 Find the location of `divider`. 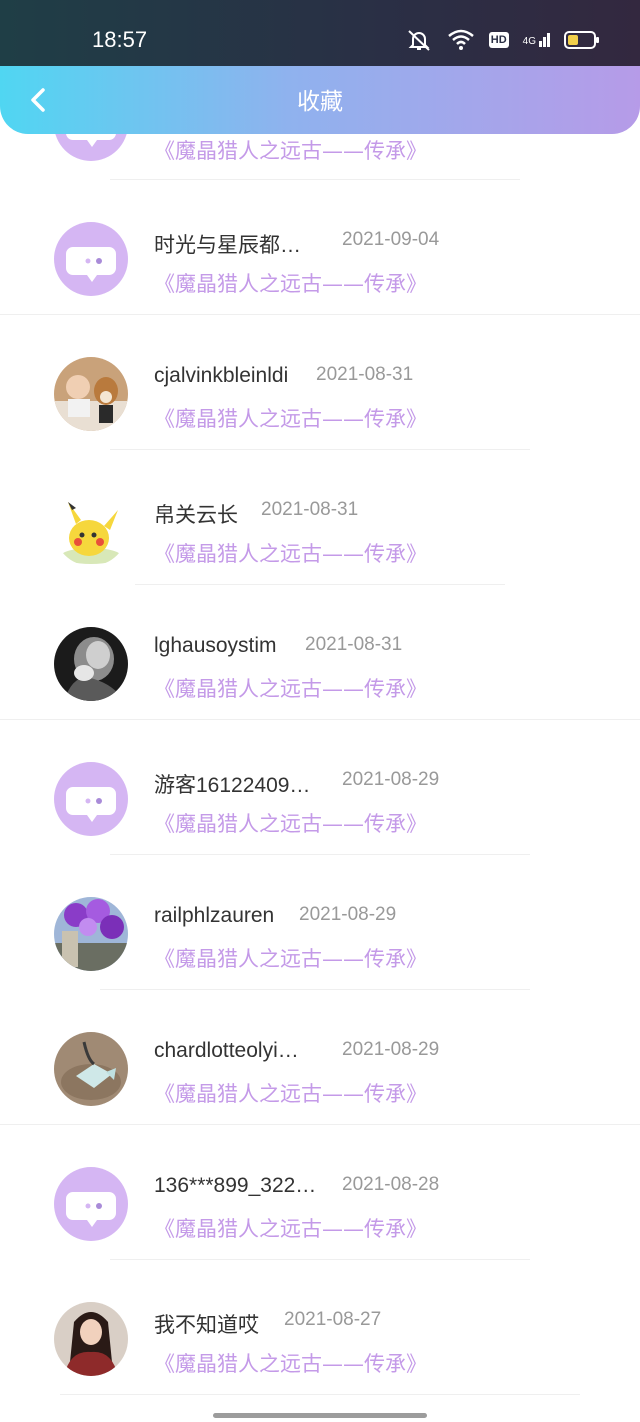

divider is located at coordinates (320, 1394).